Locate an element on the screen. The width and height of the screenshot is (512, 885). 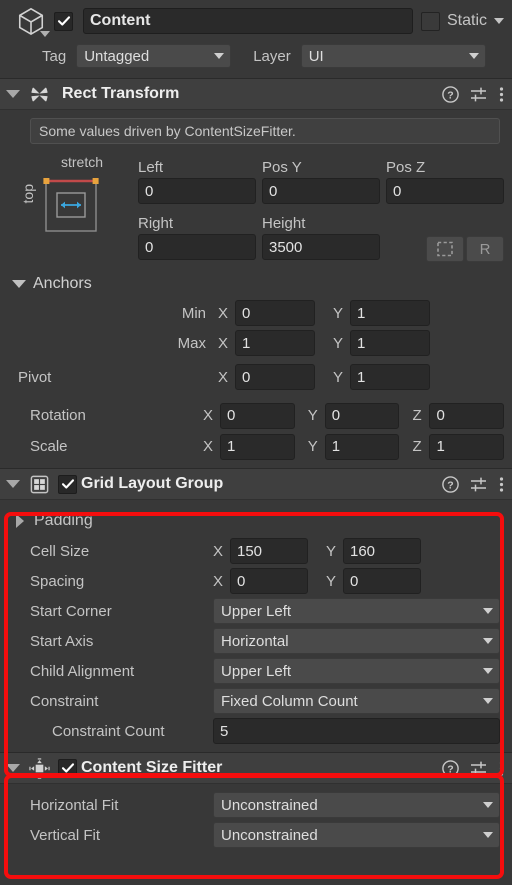
raw-edit-mode-button: R is located at coordinates (485, 249).